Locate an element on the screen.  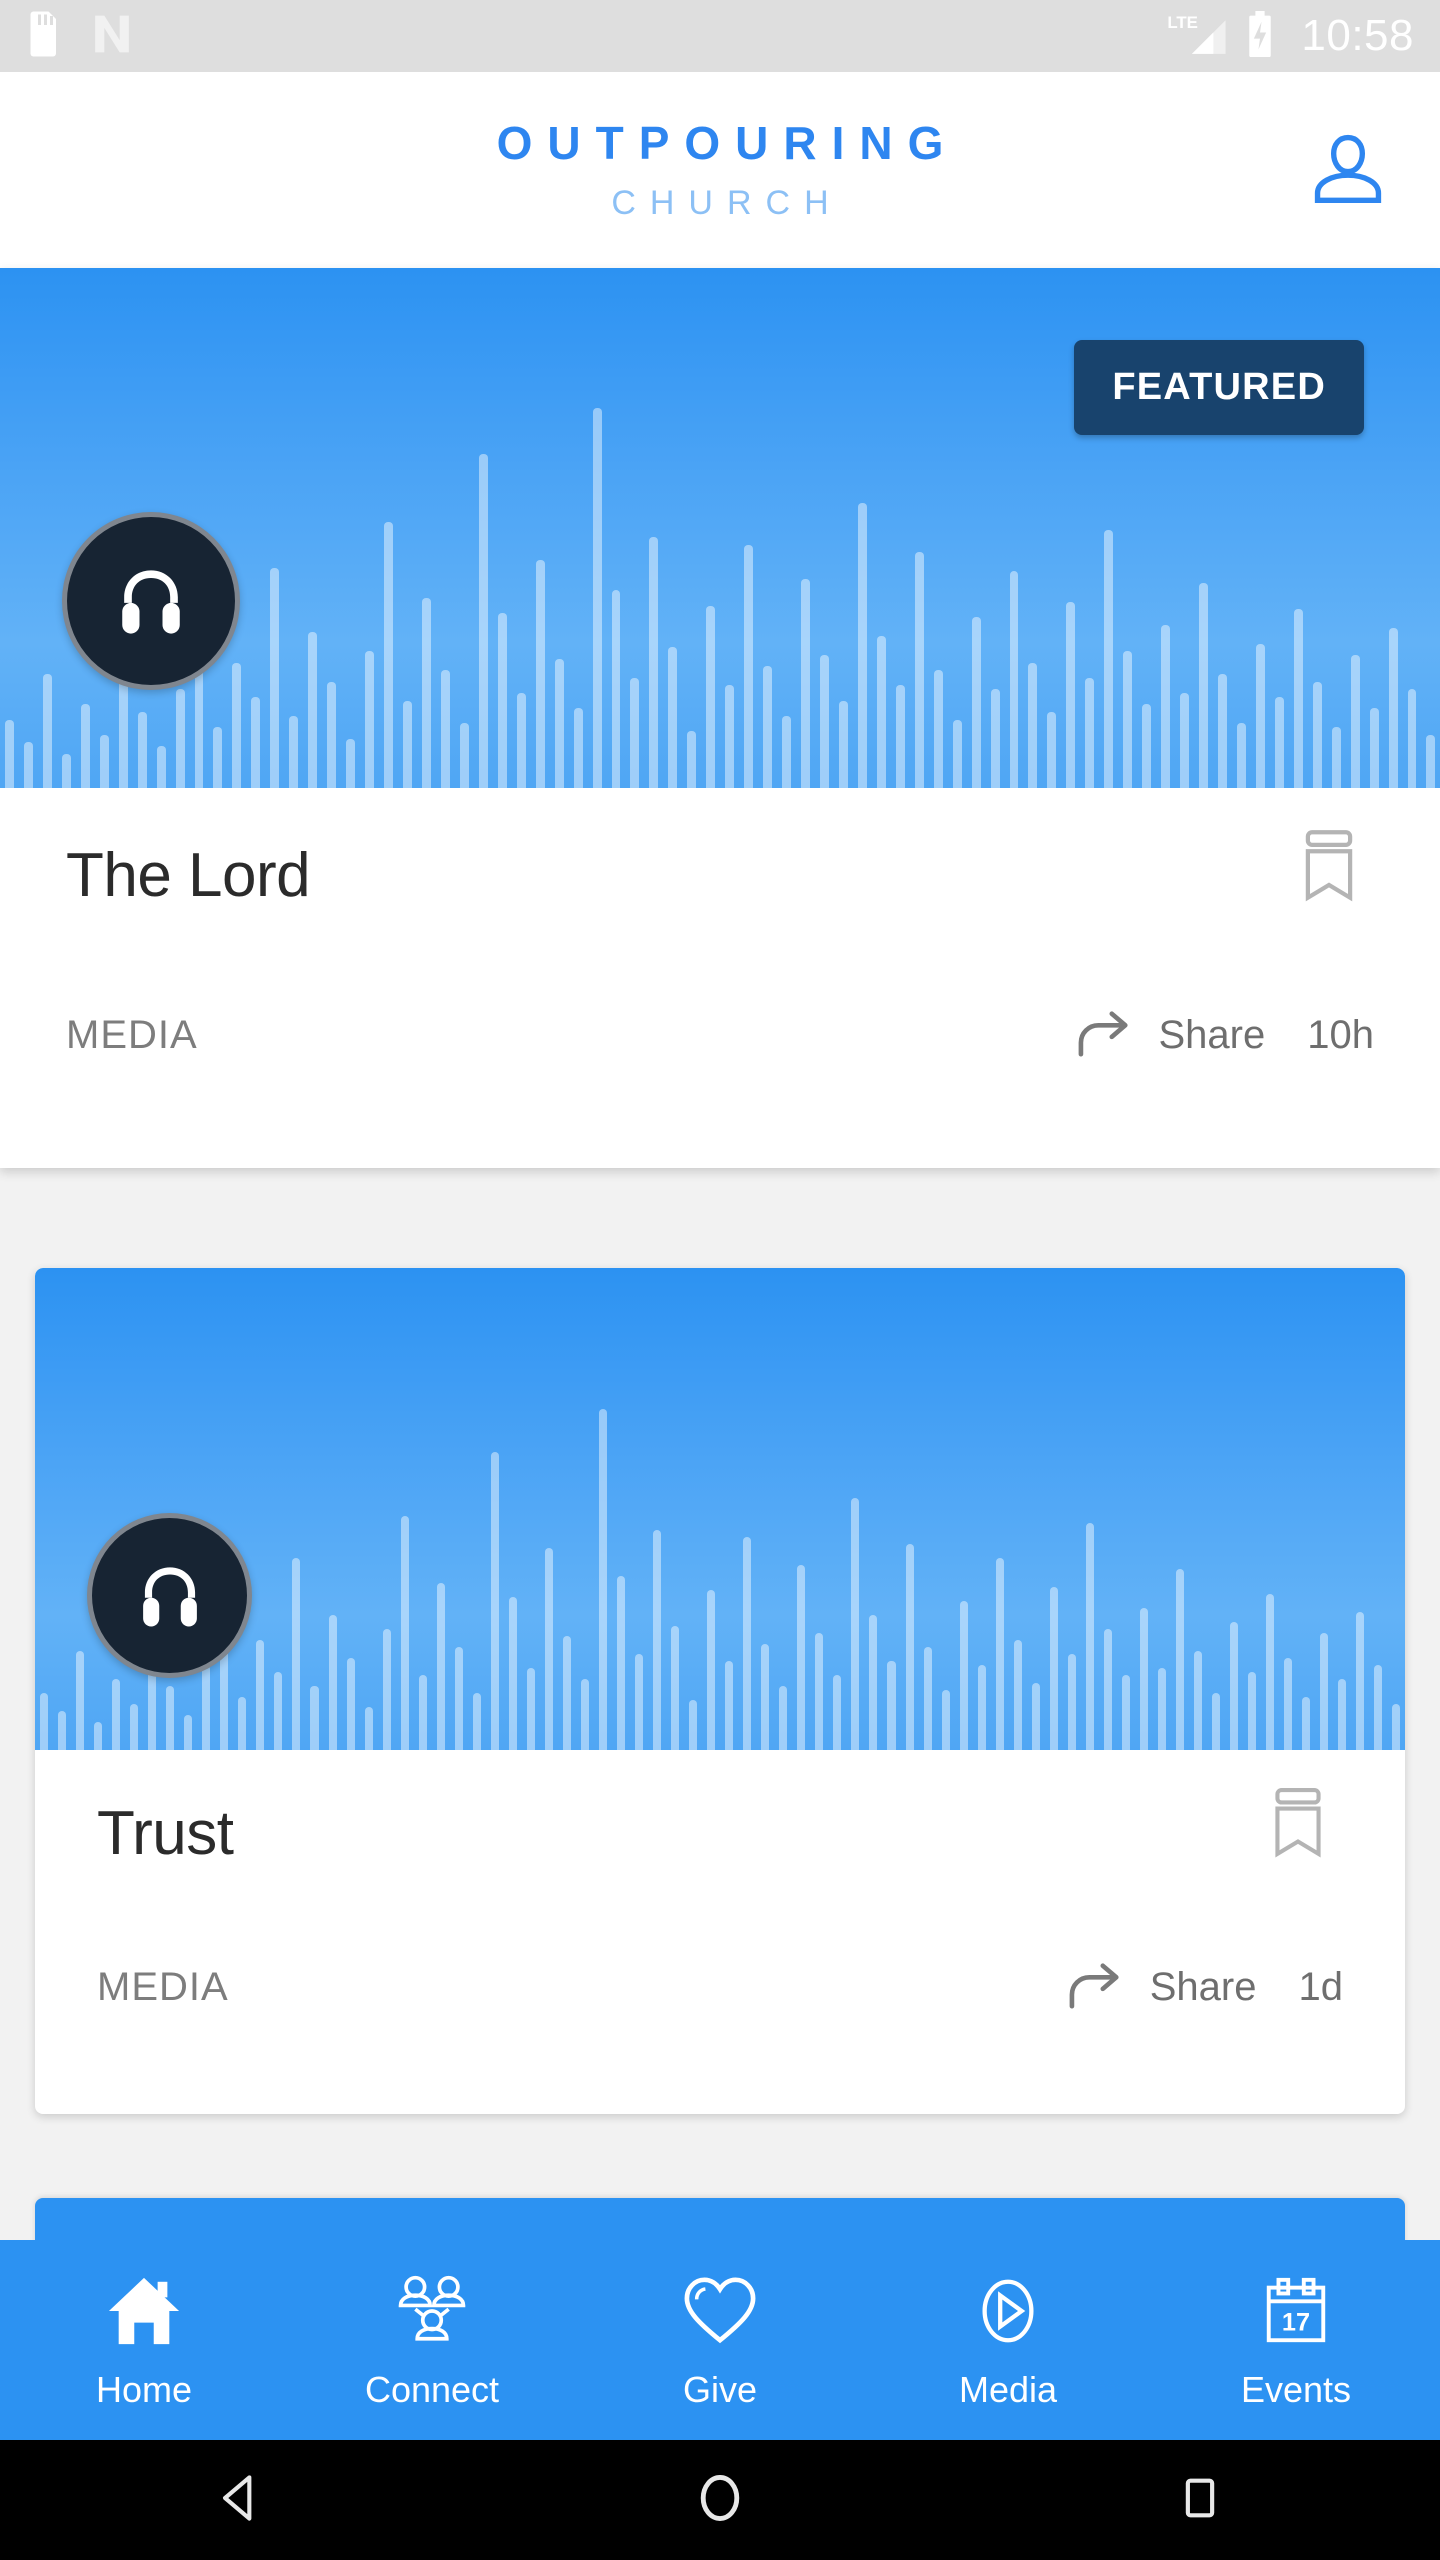
nav-item-events: 17 Events is located at coordinates (1296, 2340).